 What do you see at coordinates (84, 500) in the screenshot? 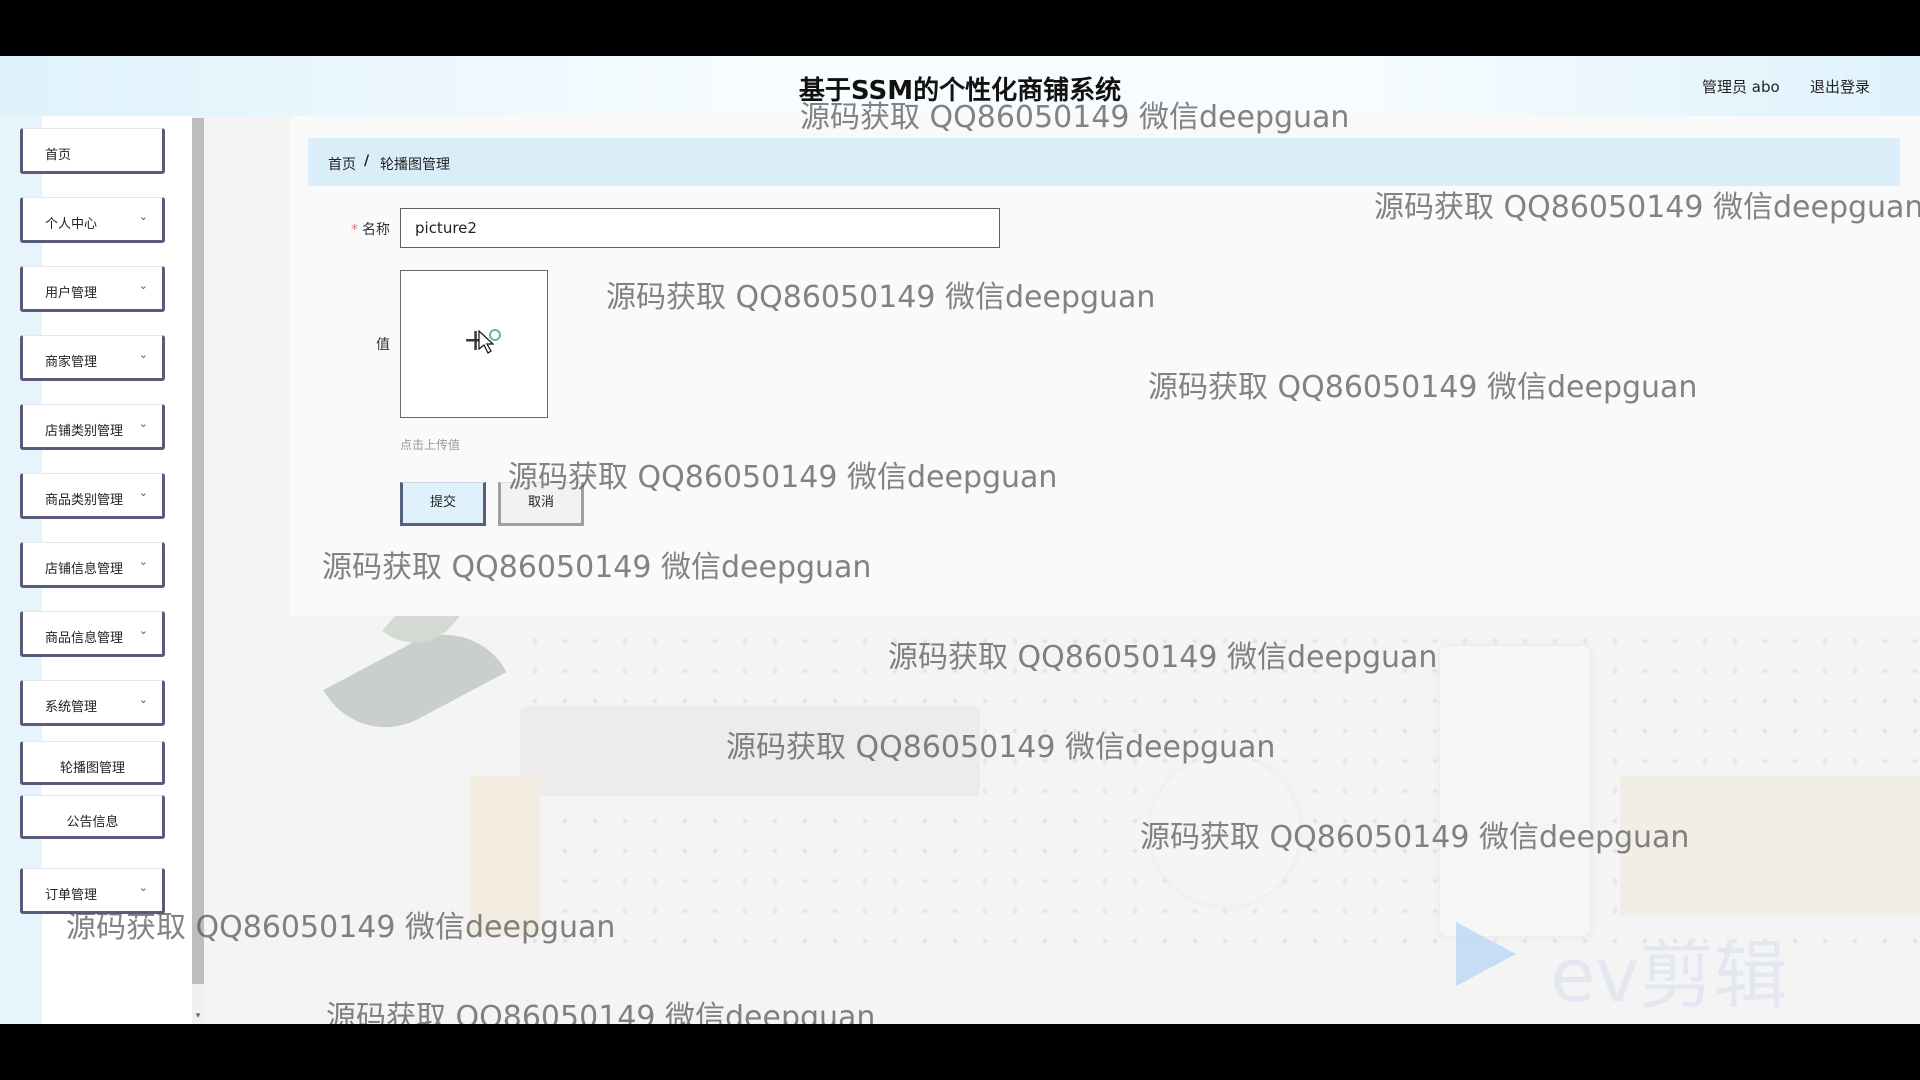
I see `sidebar-item-label: 商品类别管理` at bounding box center [84, 500].